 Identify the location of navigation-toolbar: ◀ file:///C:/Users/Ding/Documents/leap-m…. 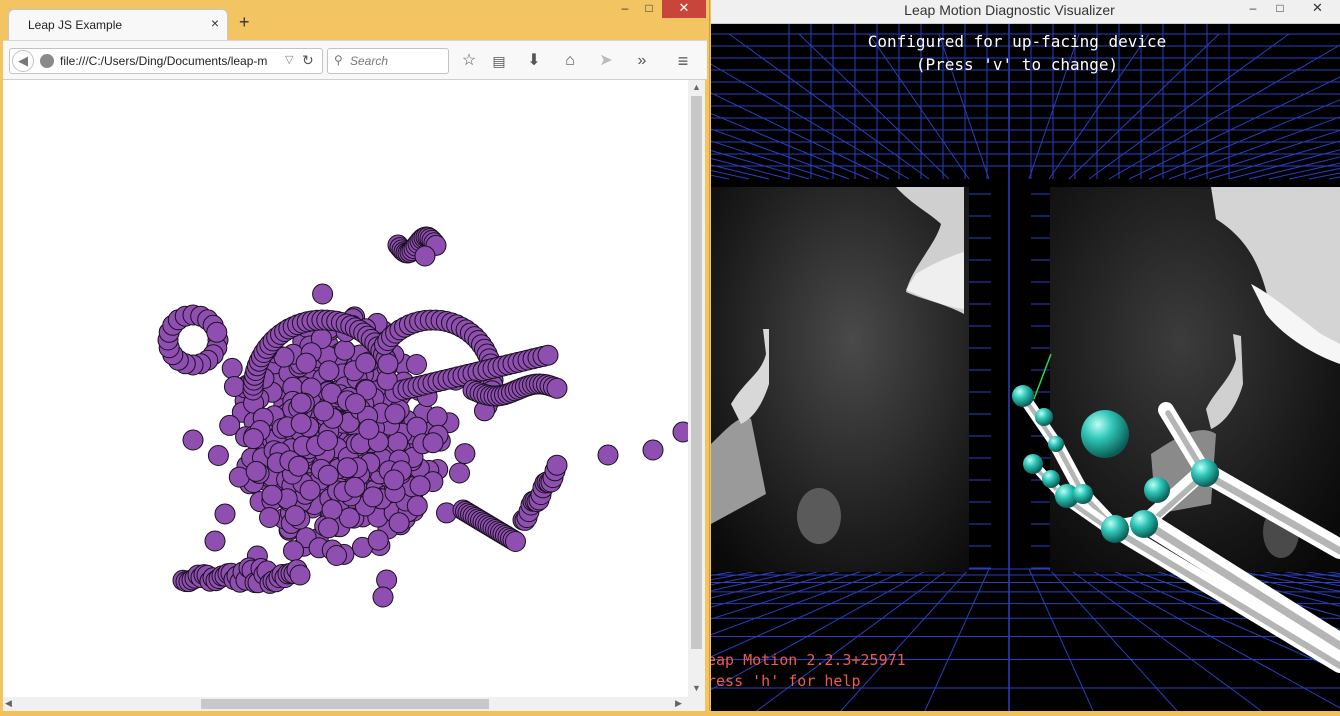
(355, 60).